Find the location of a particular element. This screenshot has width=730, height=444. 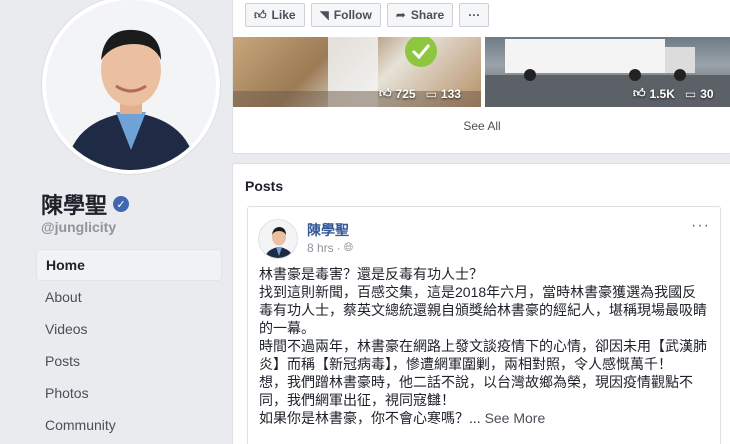

share-arrow-icon: ➦ is located at coordinates (400, 15).